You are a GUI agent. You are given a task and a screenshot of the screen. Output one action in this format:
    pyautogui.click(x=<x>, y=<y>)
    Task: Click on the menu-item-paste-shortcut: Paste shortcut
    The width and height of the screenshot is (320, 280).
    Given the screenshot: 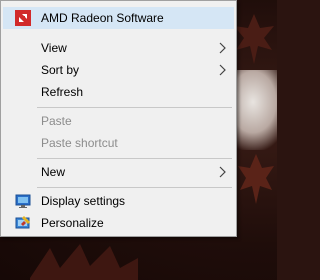 What is the action you would take?
    pyautogui.click(x=118, y=143)
    